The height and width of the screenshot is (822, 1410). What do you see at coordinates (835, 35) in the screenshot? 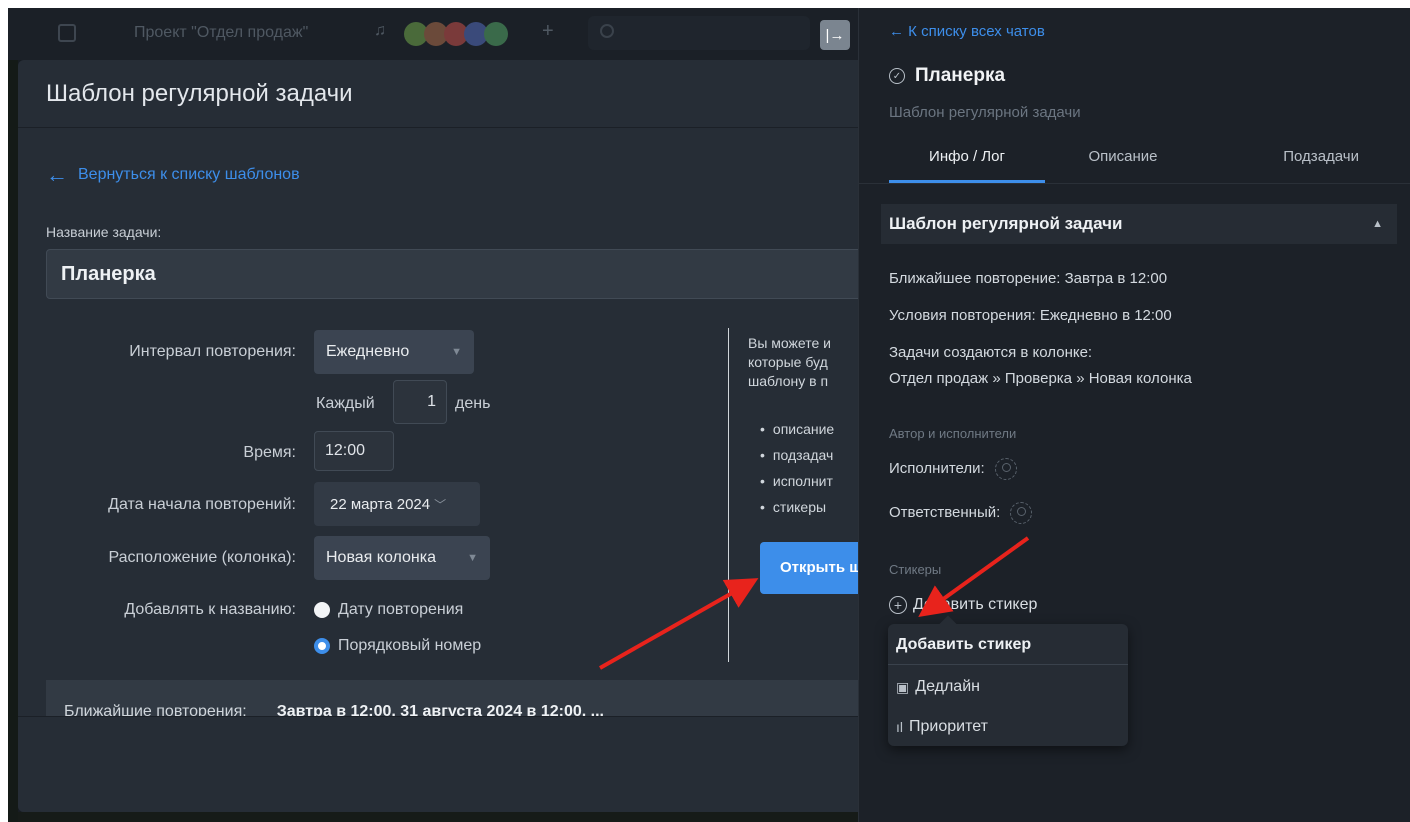
I see `collapse-panel-button: |→` at bounding box center [835, 35].